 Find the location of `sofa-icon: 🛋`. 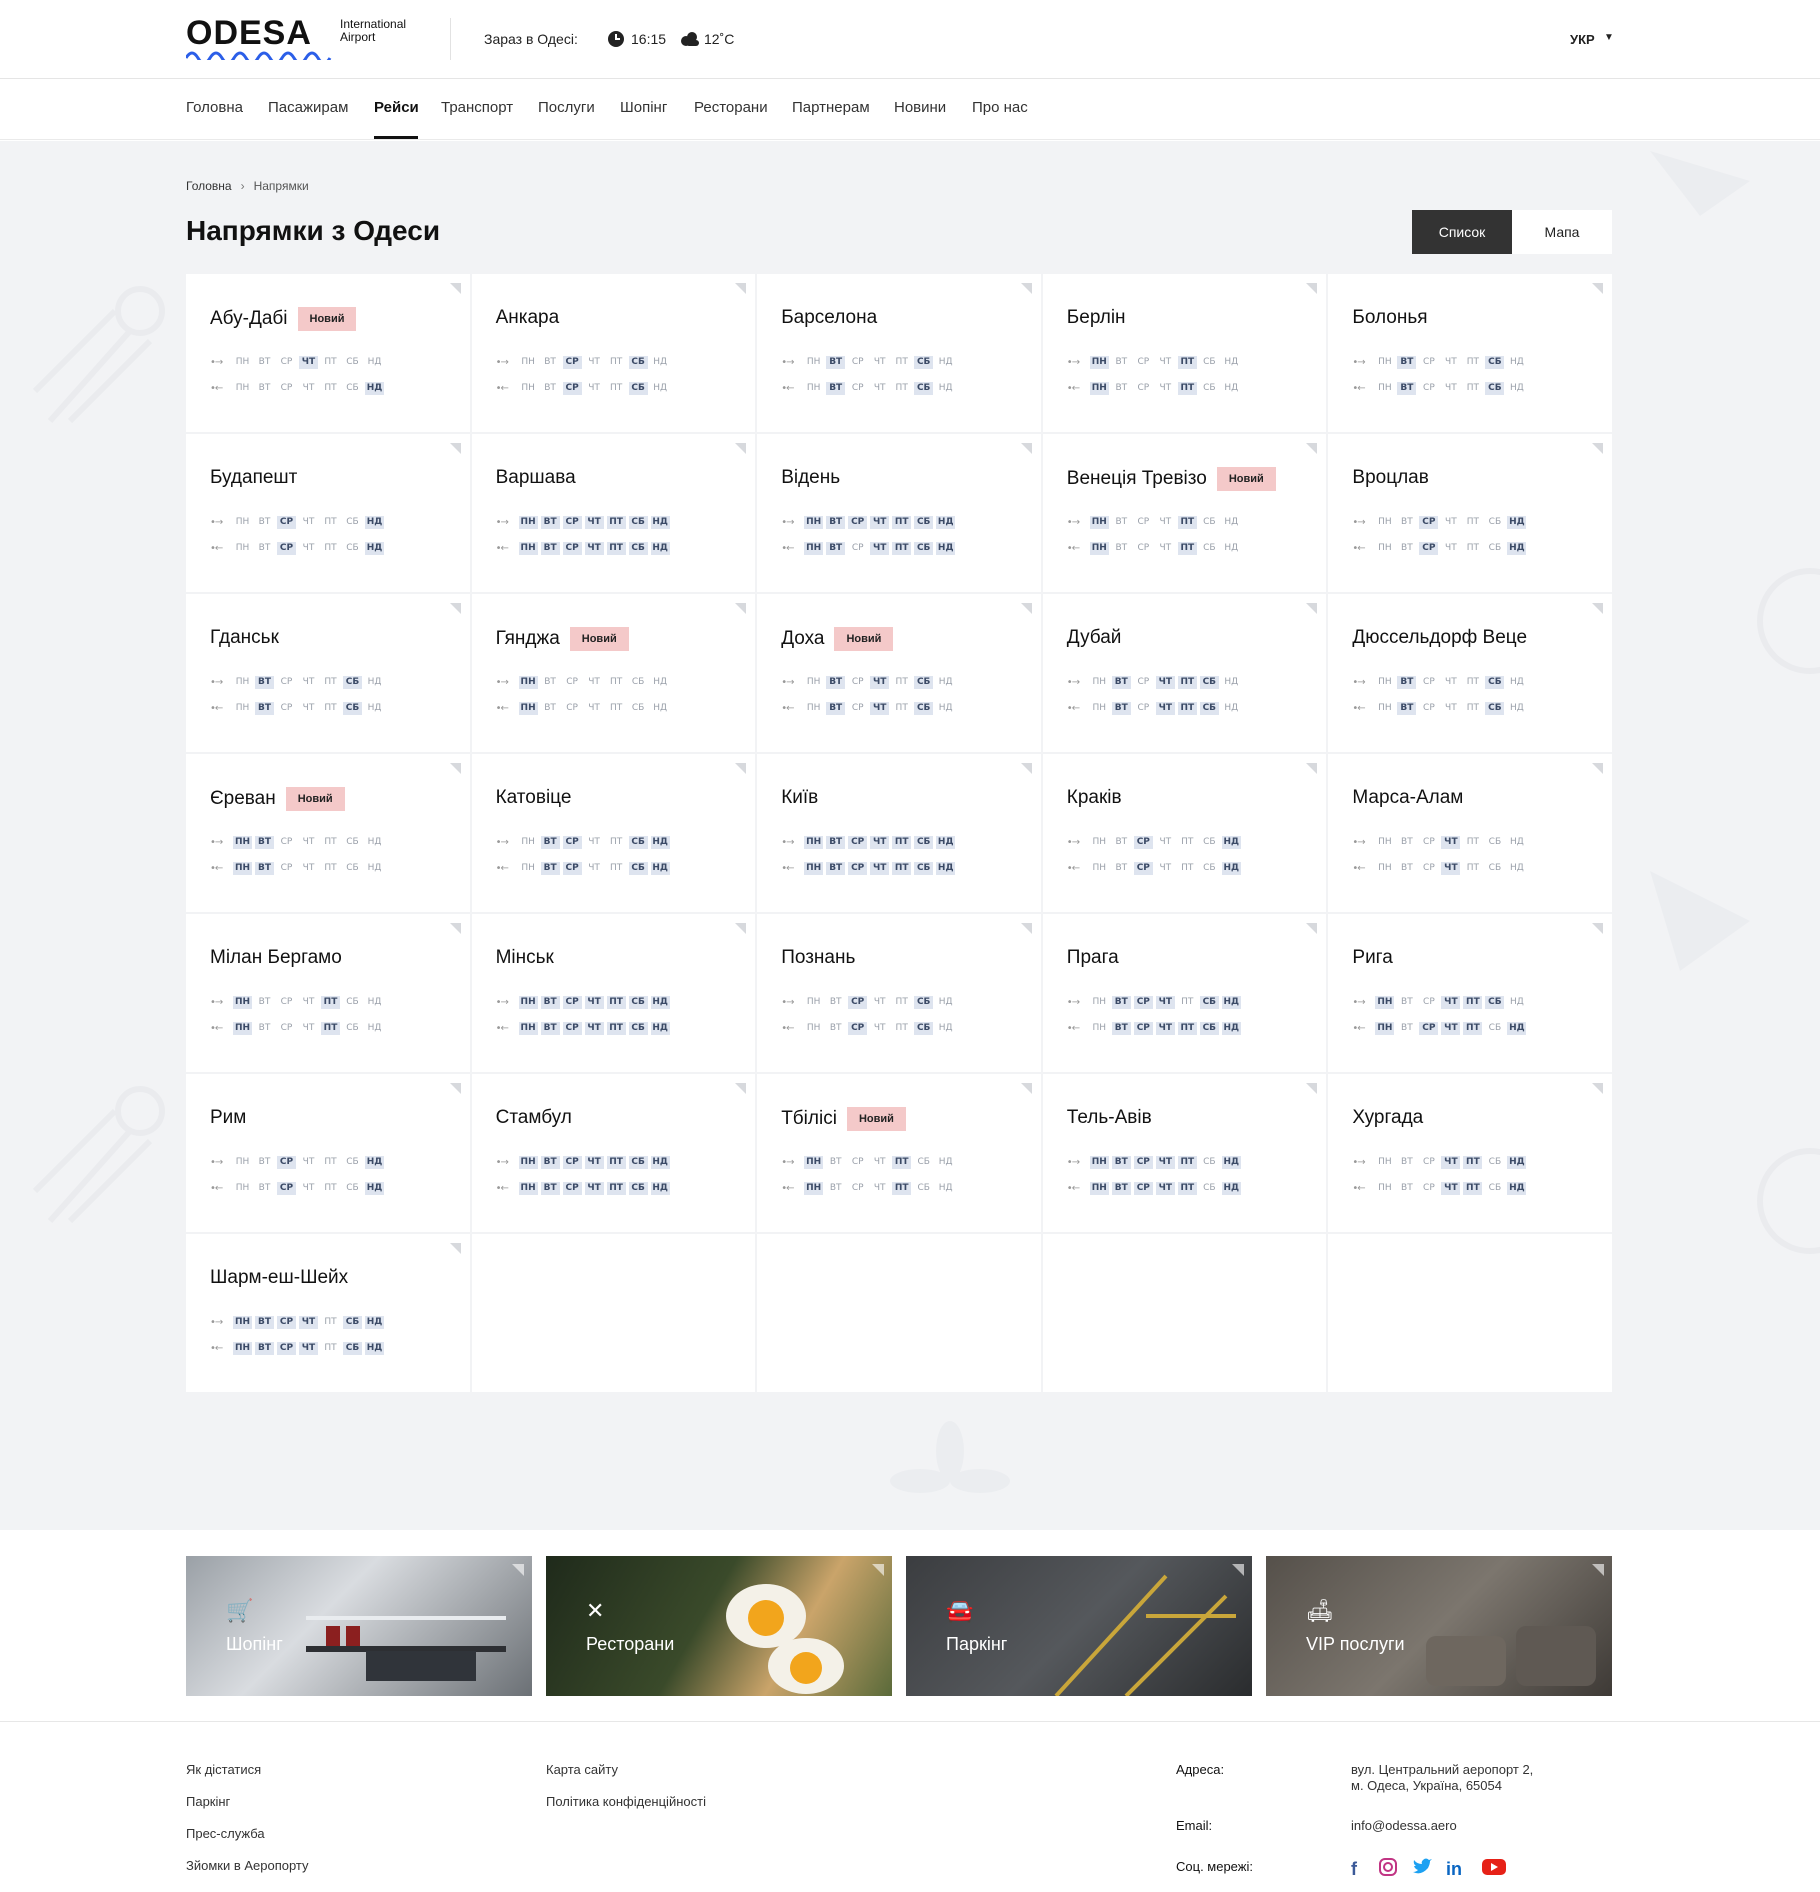

sofa-icon: 🛋 is located at coordinates (1320, 1610).